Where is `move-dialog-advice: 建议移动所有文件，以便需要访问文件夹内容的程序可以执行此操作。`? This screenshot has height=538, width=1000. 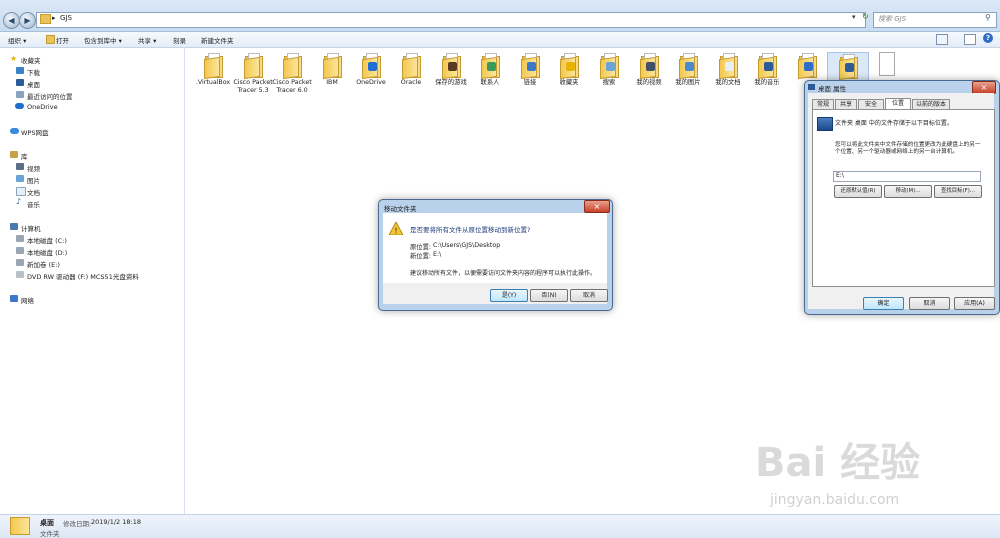
move-dialog-advice: 建议移动所有文件，以便需要访问文件夹内容的程序可以执行此操作。 is located at coordinates (503, 273).